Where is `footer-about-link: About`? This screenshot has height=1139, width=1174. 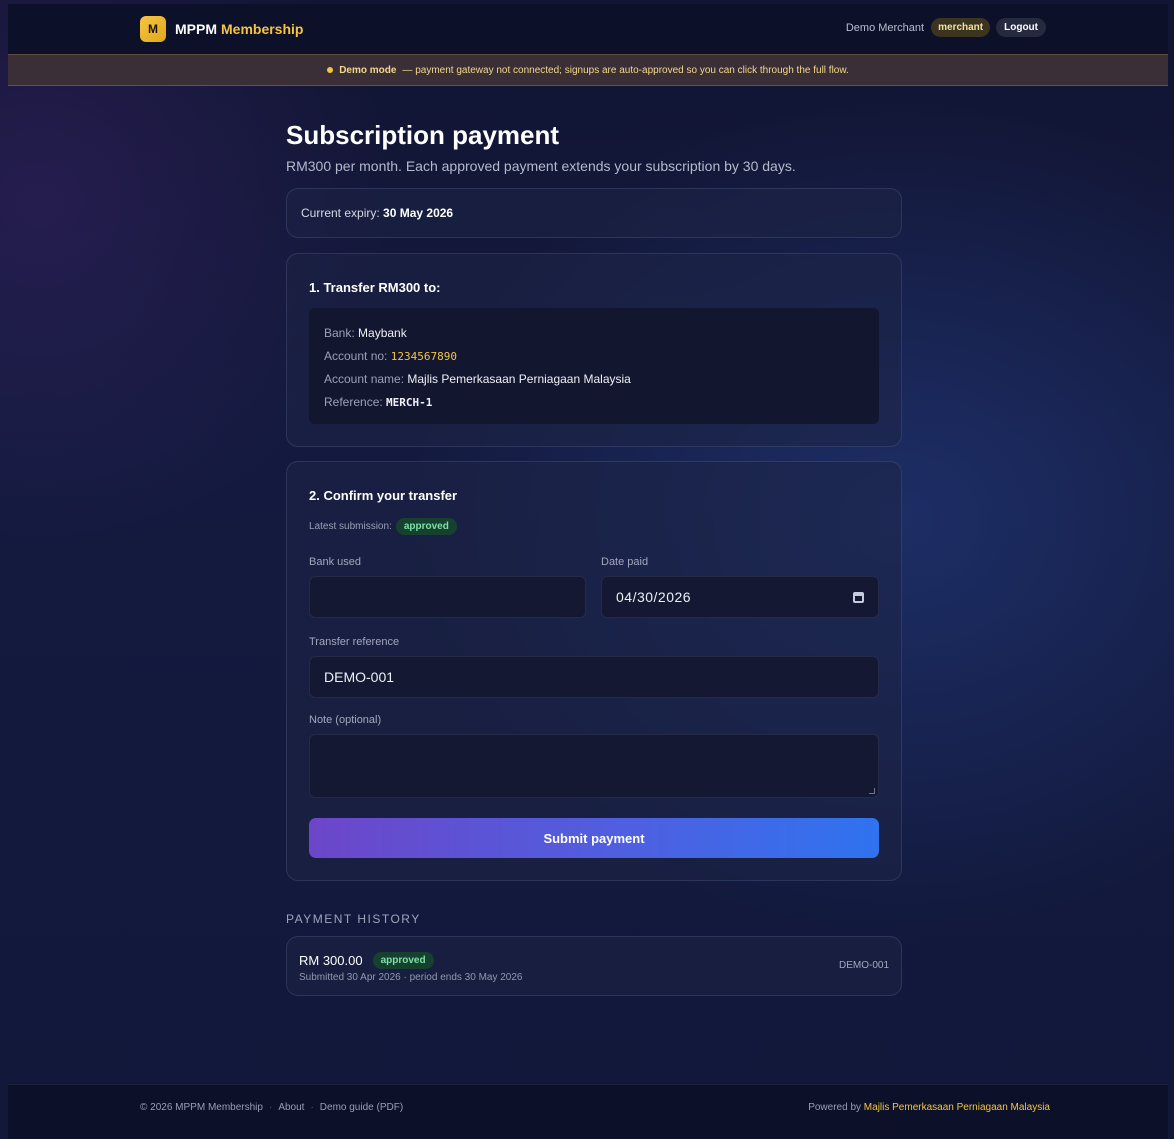 footer-about-link: About is located at coordinates (291, 1107).